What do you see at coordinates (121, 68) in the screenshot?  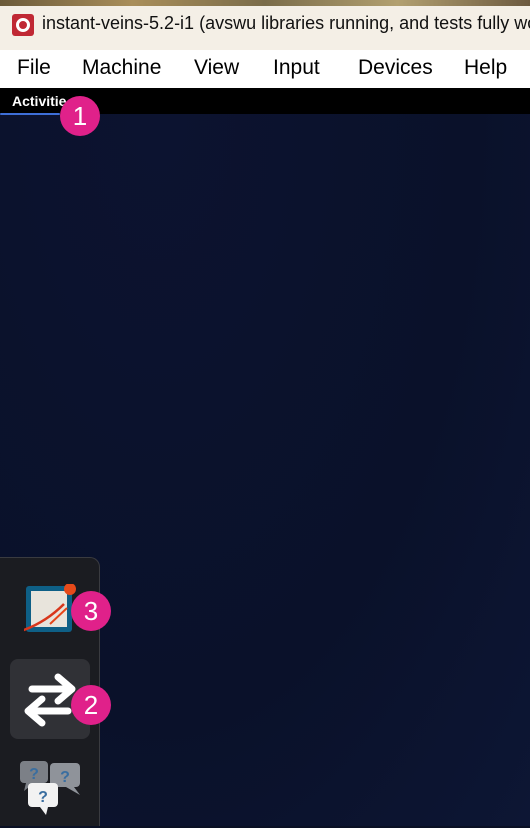 I see `menu-machine: Machine` at bounding box center [121, 68].